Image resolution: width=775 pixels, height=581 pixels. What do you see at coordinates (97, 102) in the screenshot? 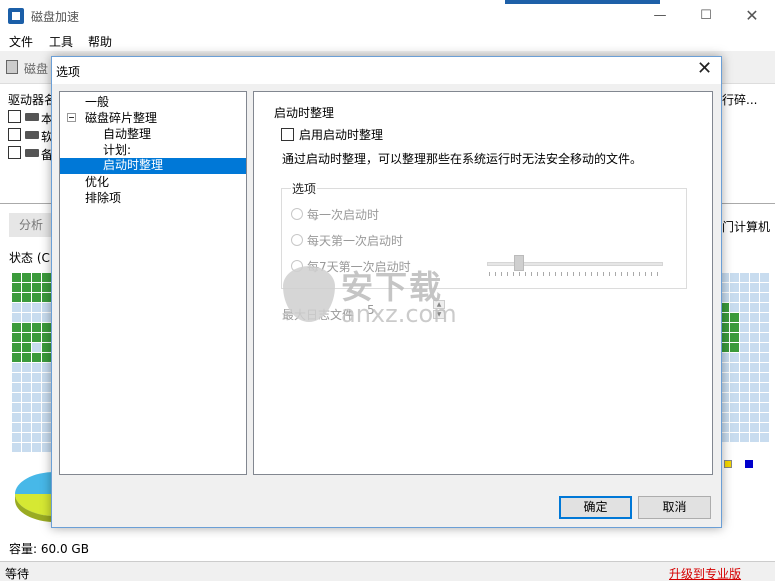
I see `tree-item-general: 一般` at bounding box center [97, 102].